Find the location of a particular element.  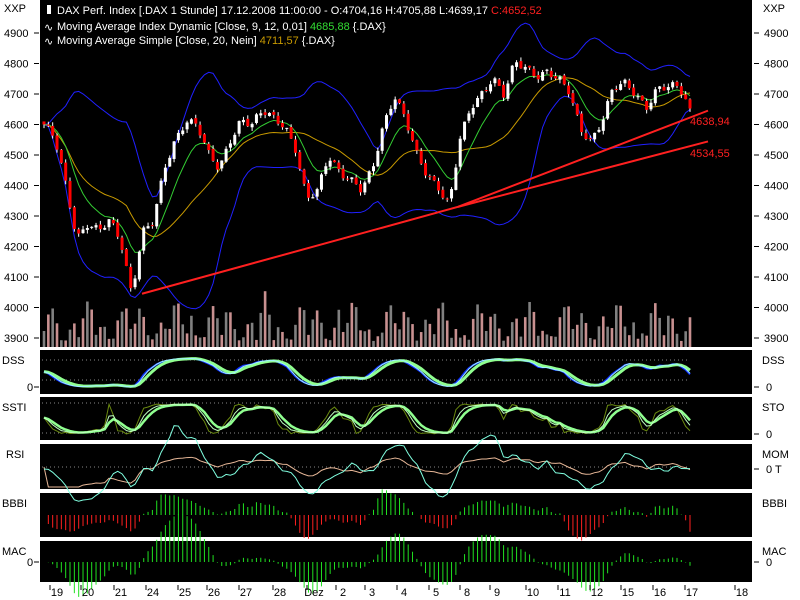

y-tick-right: 4700 is located at coordinates (776, 95).